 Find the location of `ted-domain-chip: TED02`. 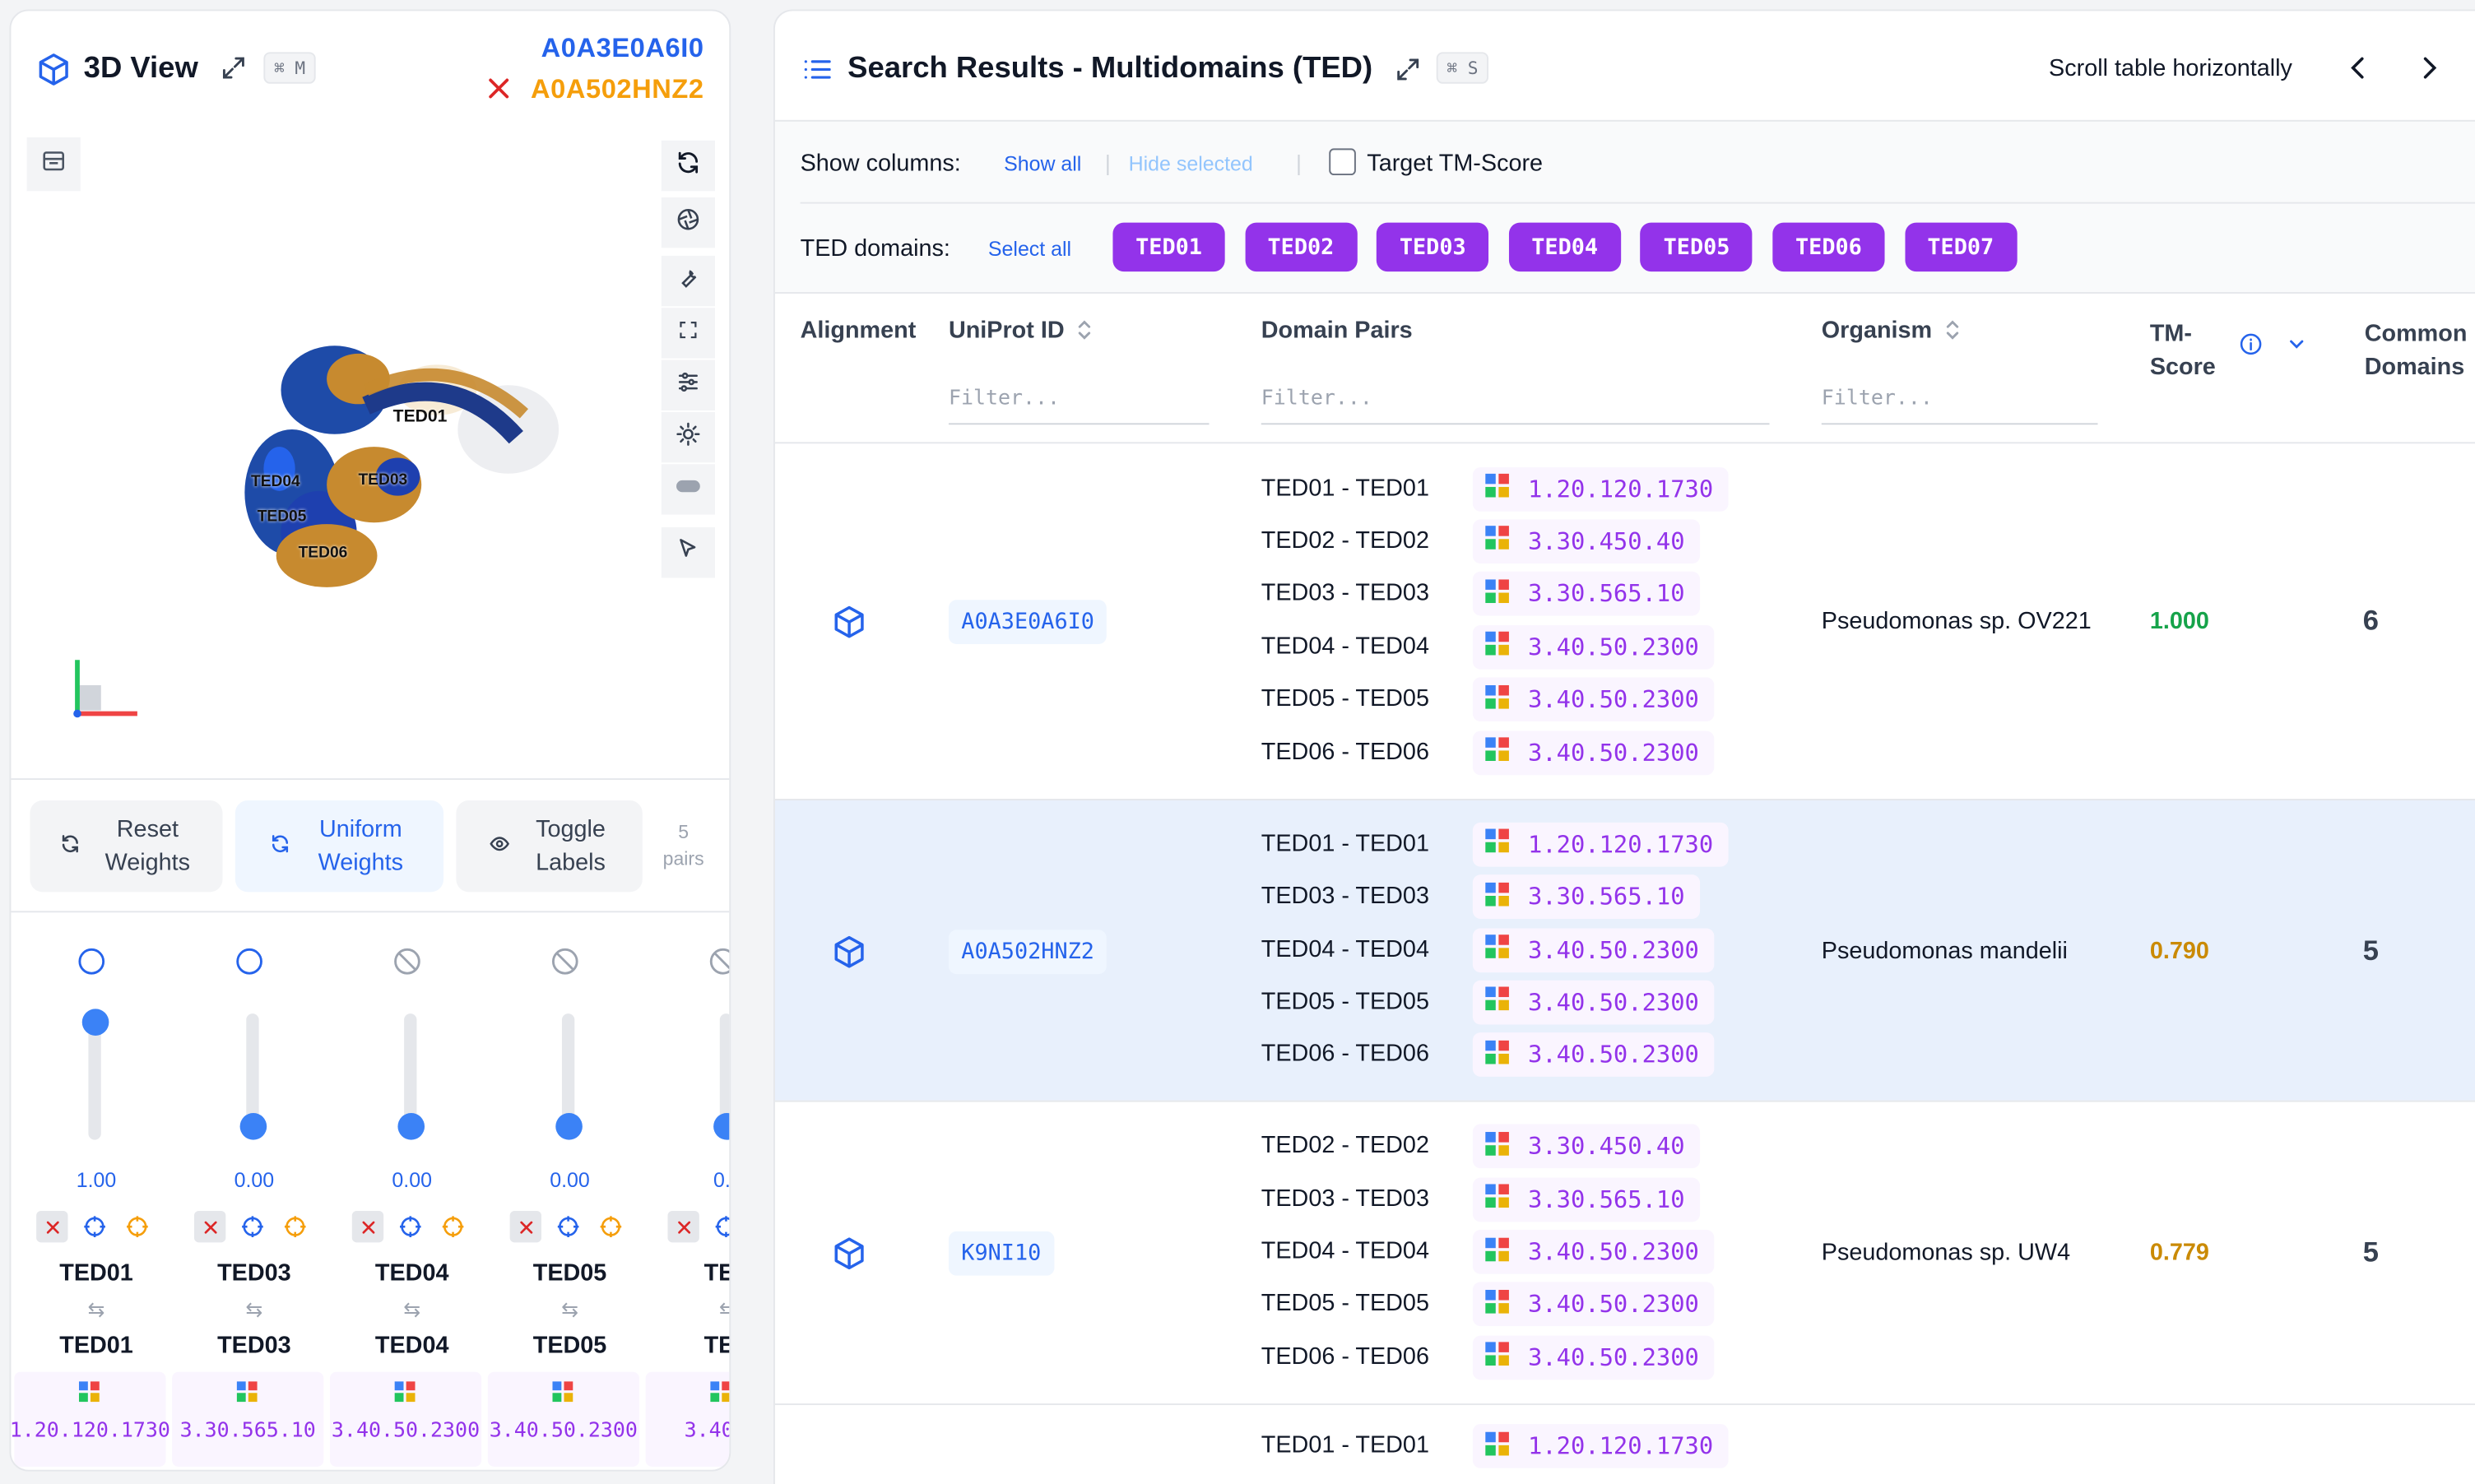

ted-domain-chip: TED02 is located at coordinates (1301, 247).